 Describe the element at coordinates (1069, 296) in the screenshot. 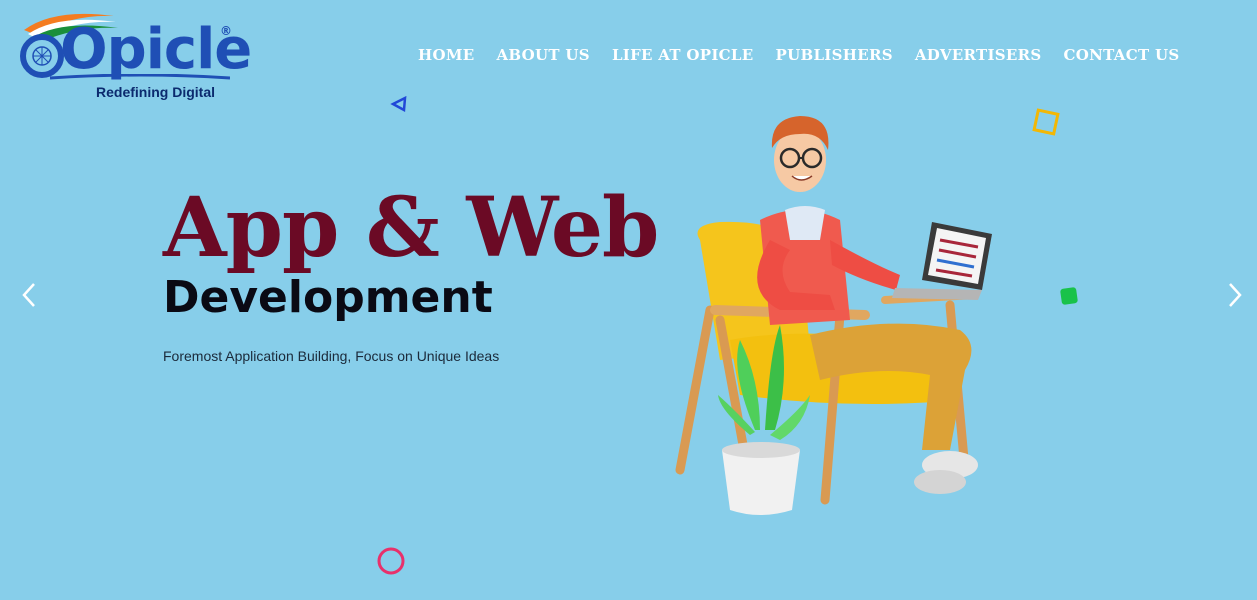

I see `green-square-deco-icon` at that location.